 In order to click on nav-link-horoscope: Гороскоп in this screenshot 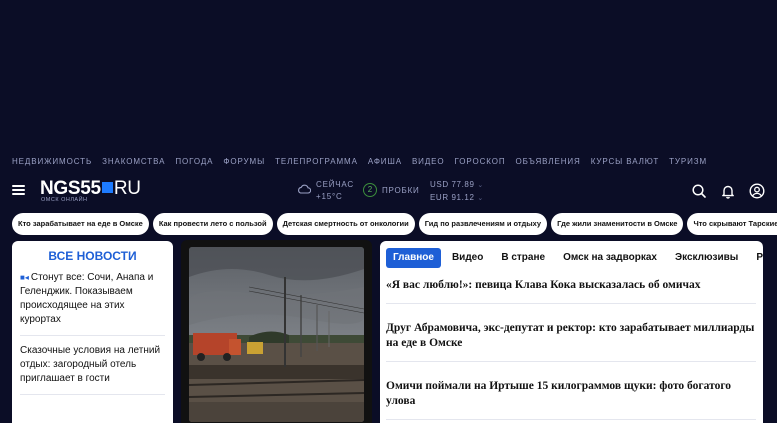, I will do `click(480, 161)`.